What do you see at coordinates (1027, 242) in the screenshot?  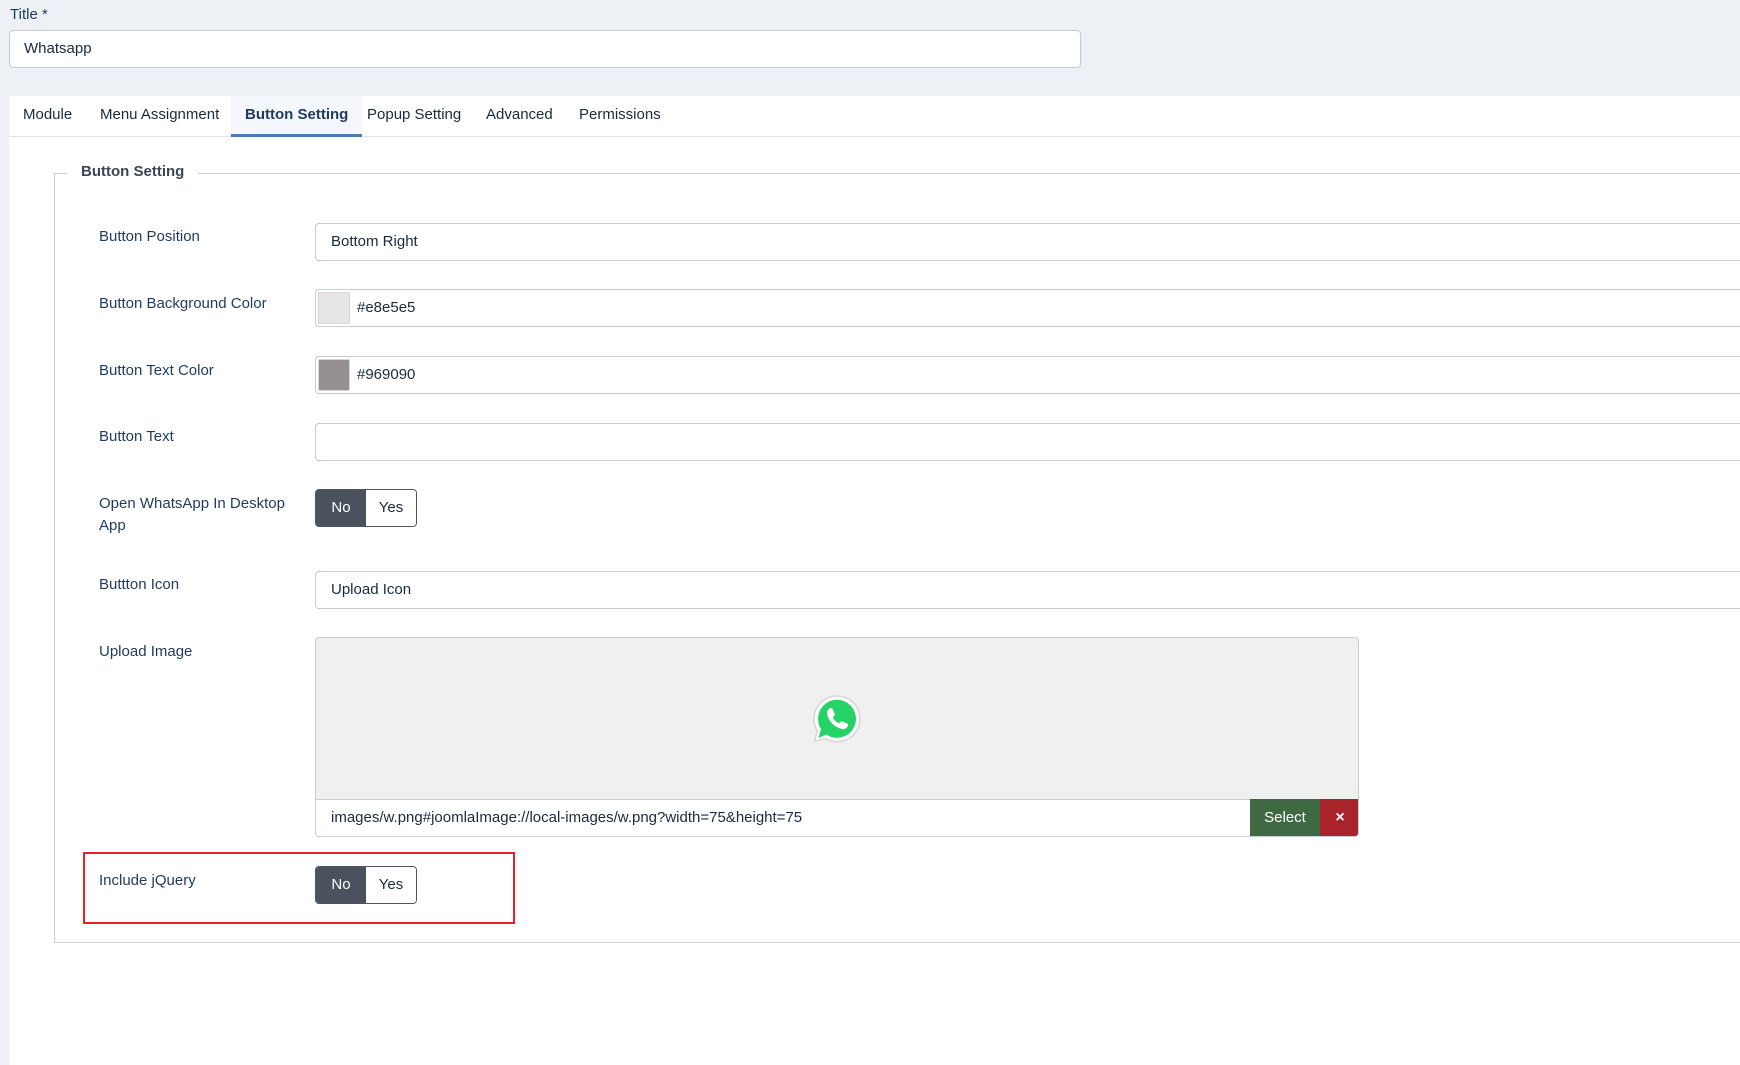 I see `button-position-select: Bottom Right` at bounding box center [1027, 242].